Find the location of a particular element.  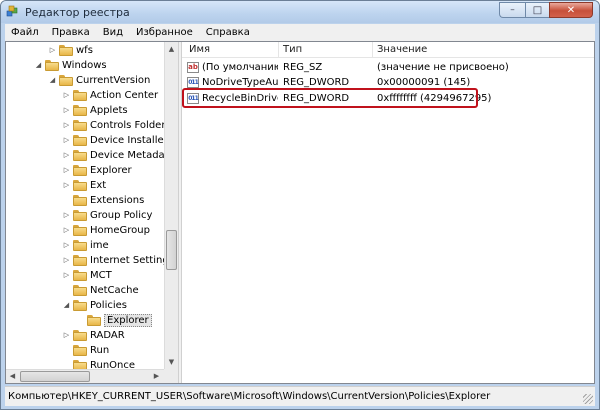

tree-node: ▷ Explorer is located at coordinates (97, 170).